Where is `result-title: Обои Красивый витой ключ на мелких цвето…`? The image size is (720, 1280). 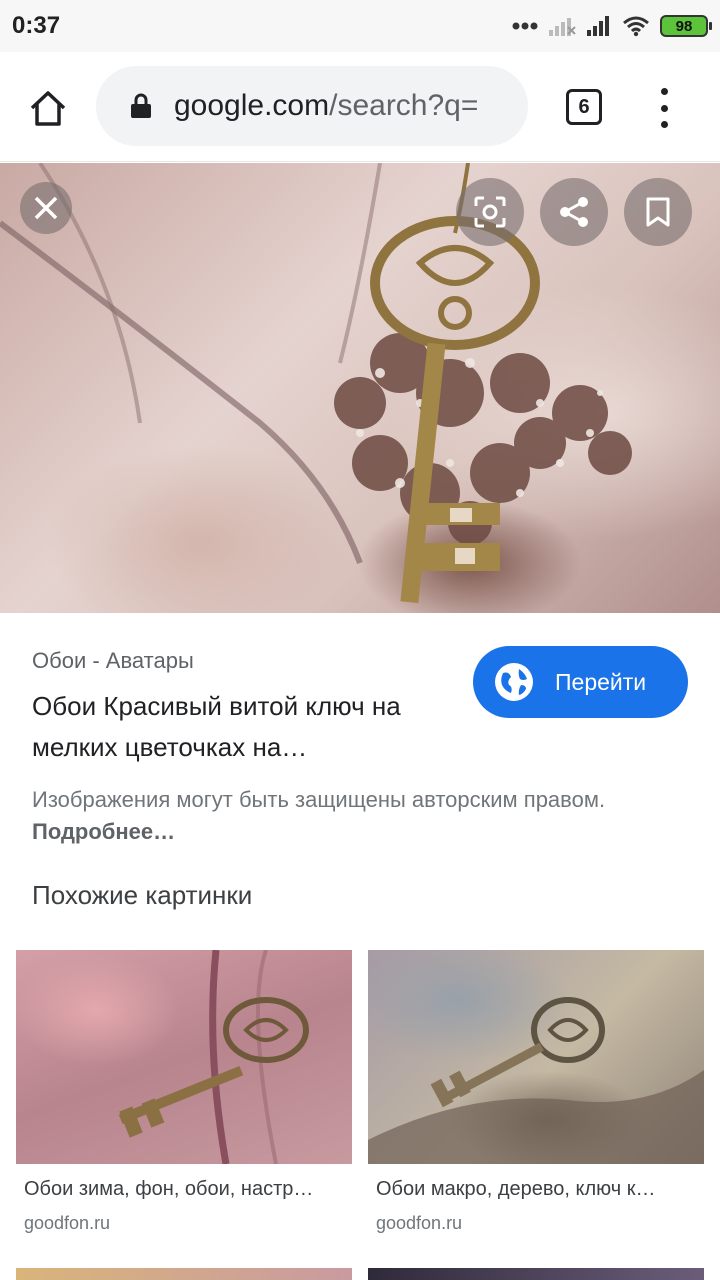 result-title: Обои Красивый витой ключ на мелких цвето… is located at coordinates (232, 727).